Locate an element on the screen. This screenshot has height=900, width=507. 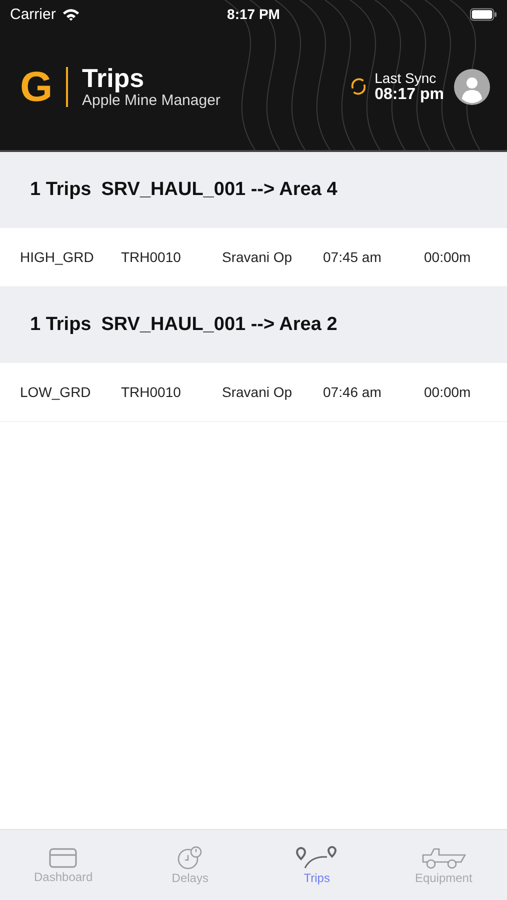
last-sync-label: Last Sync is located at coordinates (406, 78).